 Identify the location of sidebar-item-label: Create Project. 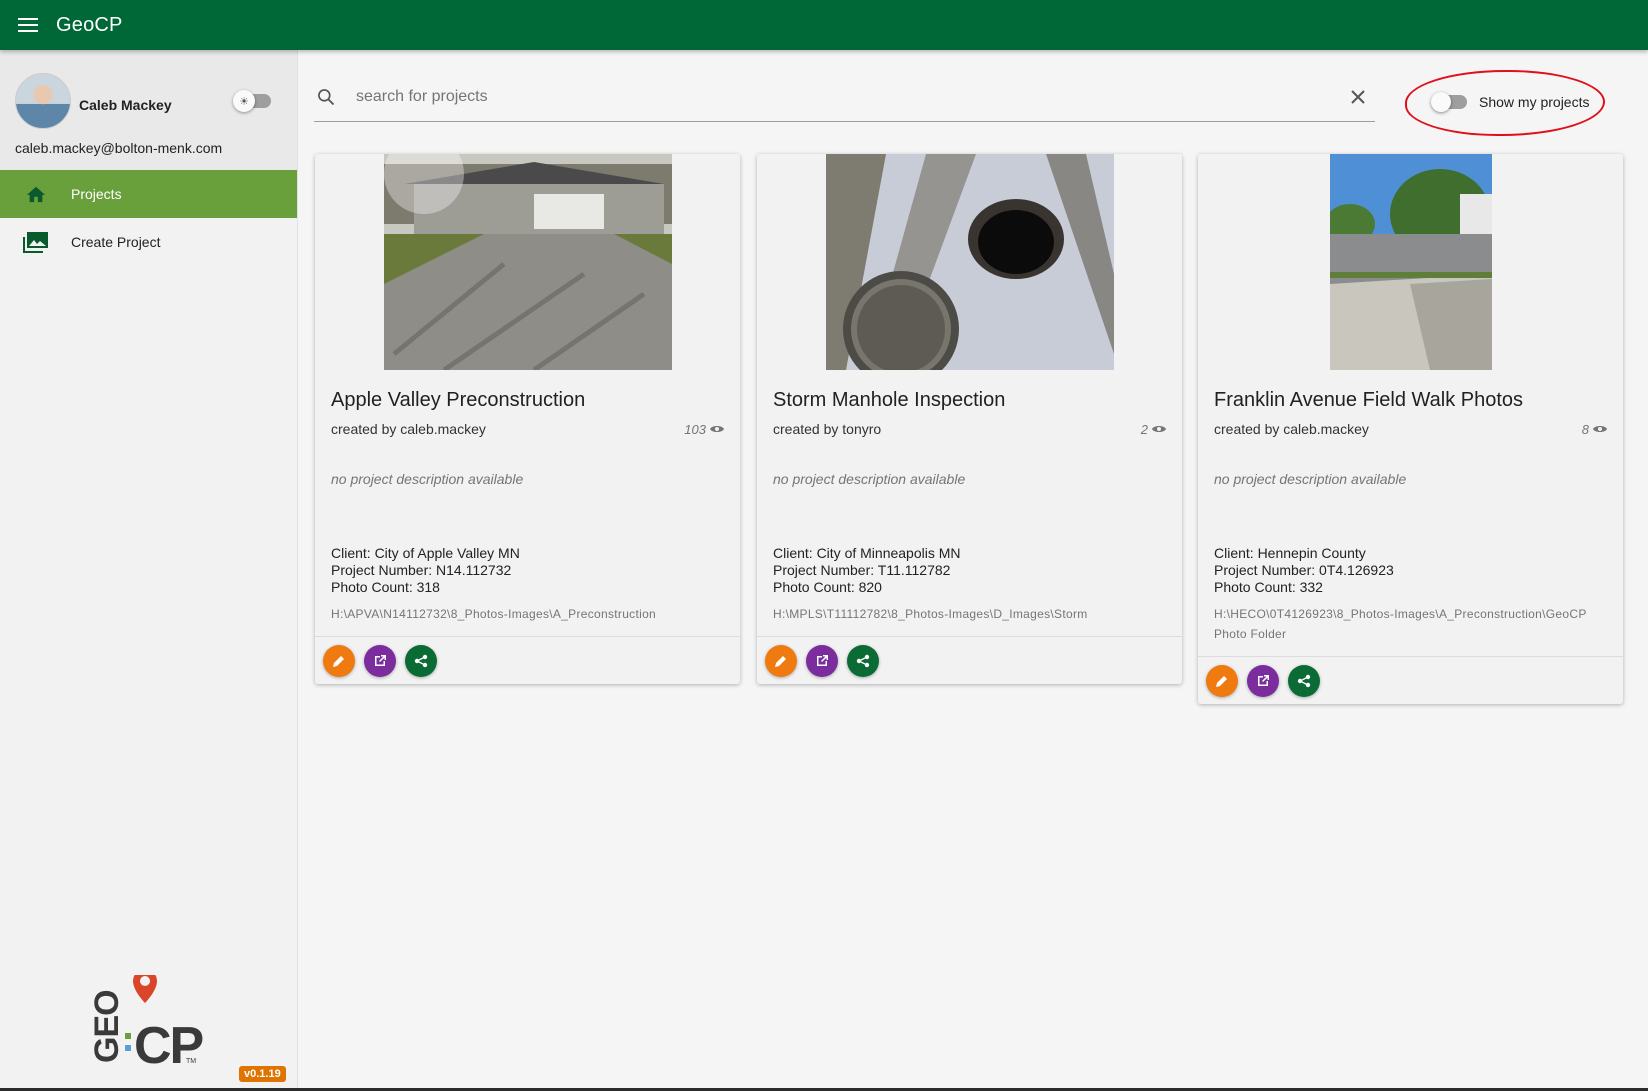
(116, 242).